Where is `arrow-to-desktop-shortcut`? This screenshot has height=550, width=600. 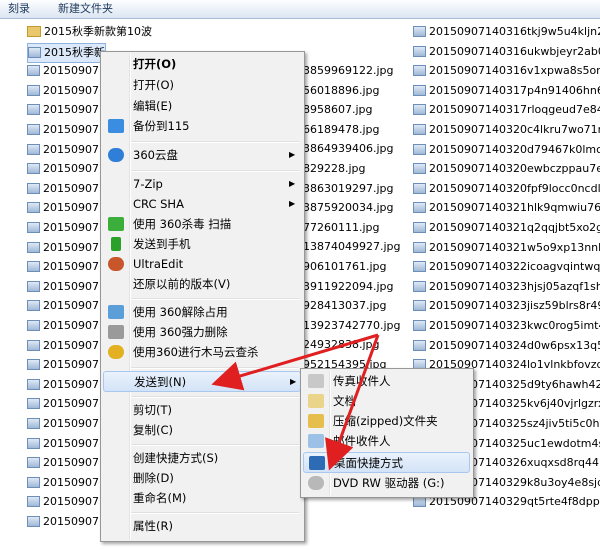 arrow-to-desktop-shortcut is located at coordinates (352, 402).